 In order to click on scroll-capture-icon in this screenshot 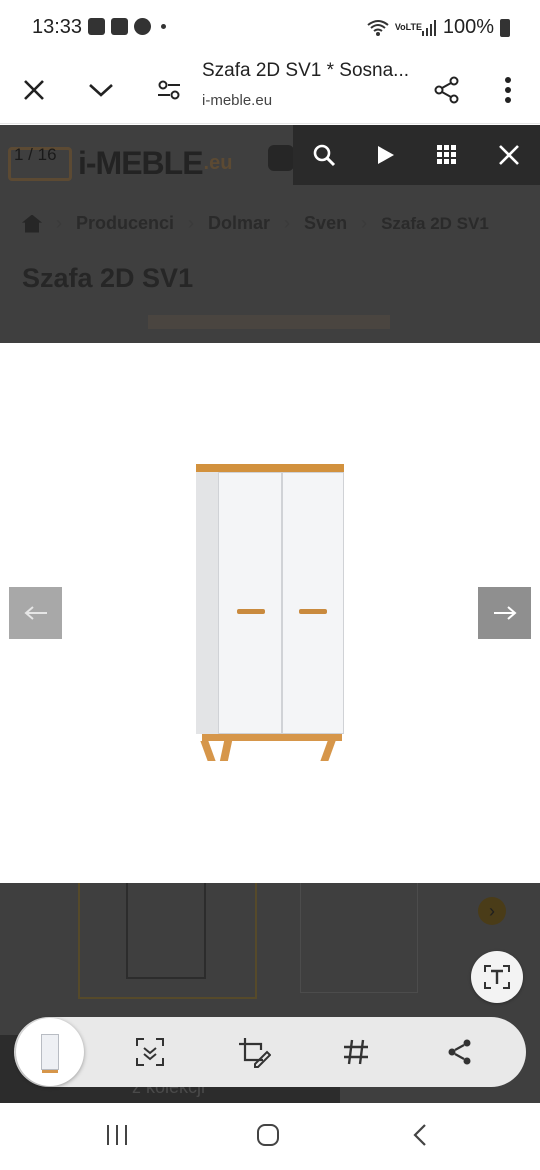, I will do `click(150, 1052)`.